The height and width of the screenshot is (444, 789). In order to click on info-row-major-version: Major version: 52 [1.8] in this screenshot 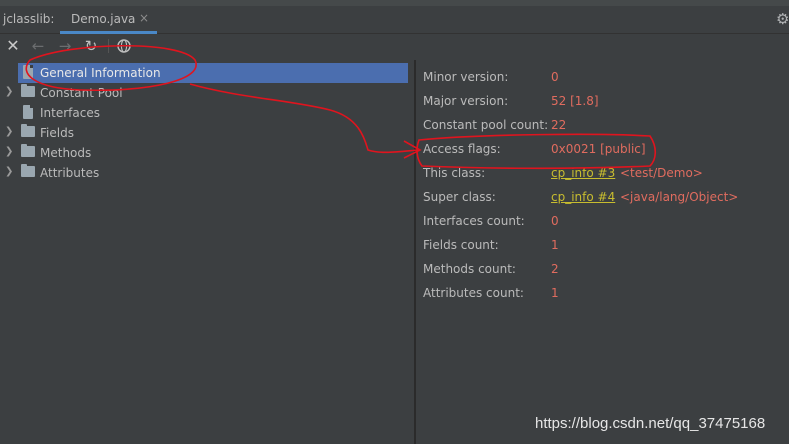, I will do `click(602, 96)`.